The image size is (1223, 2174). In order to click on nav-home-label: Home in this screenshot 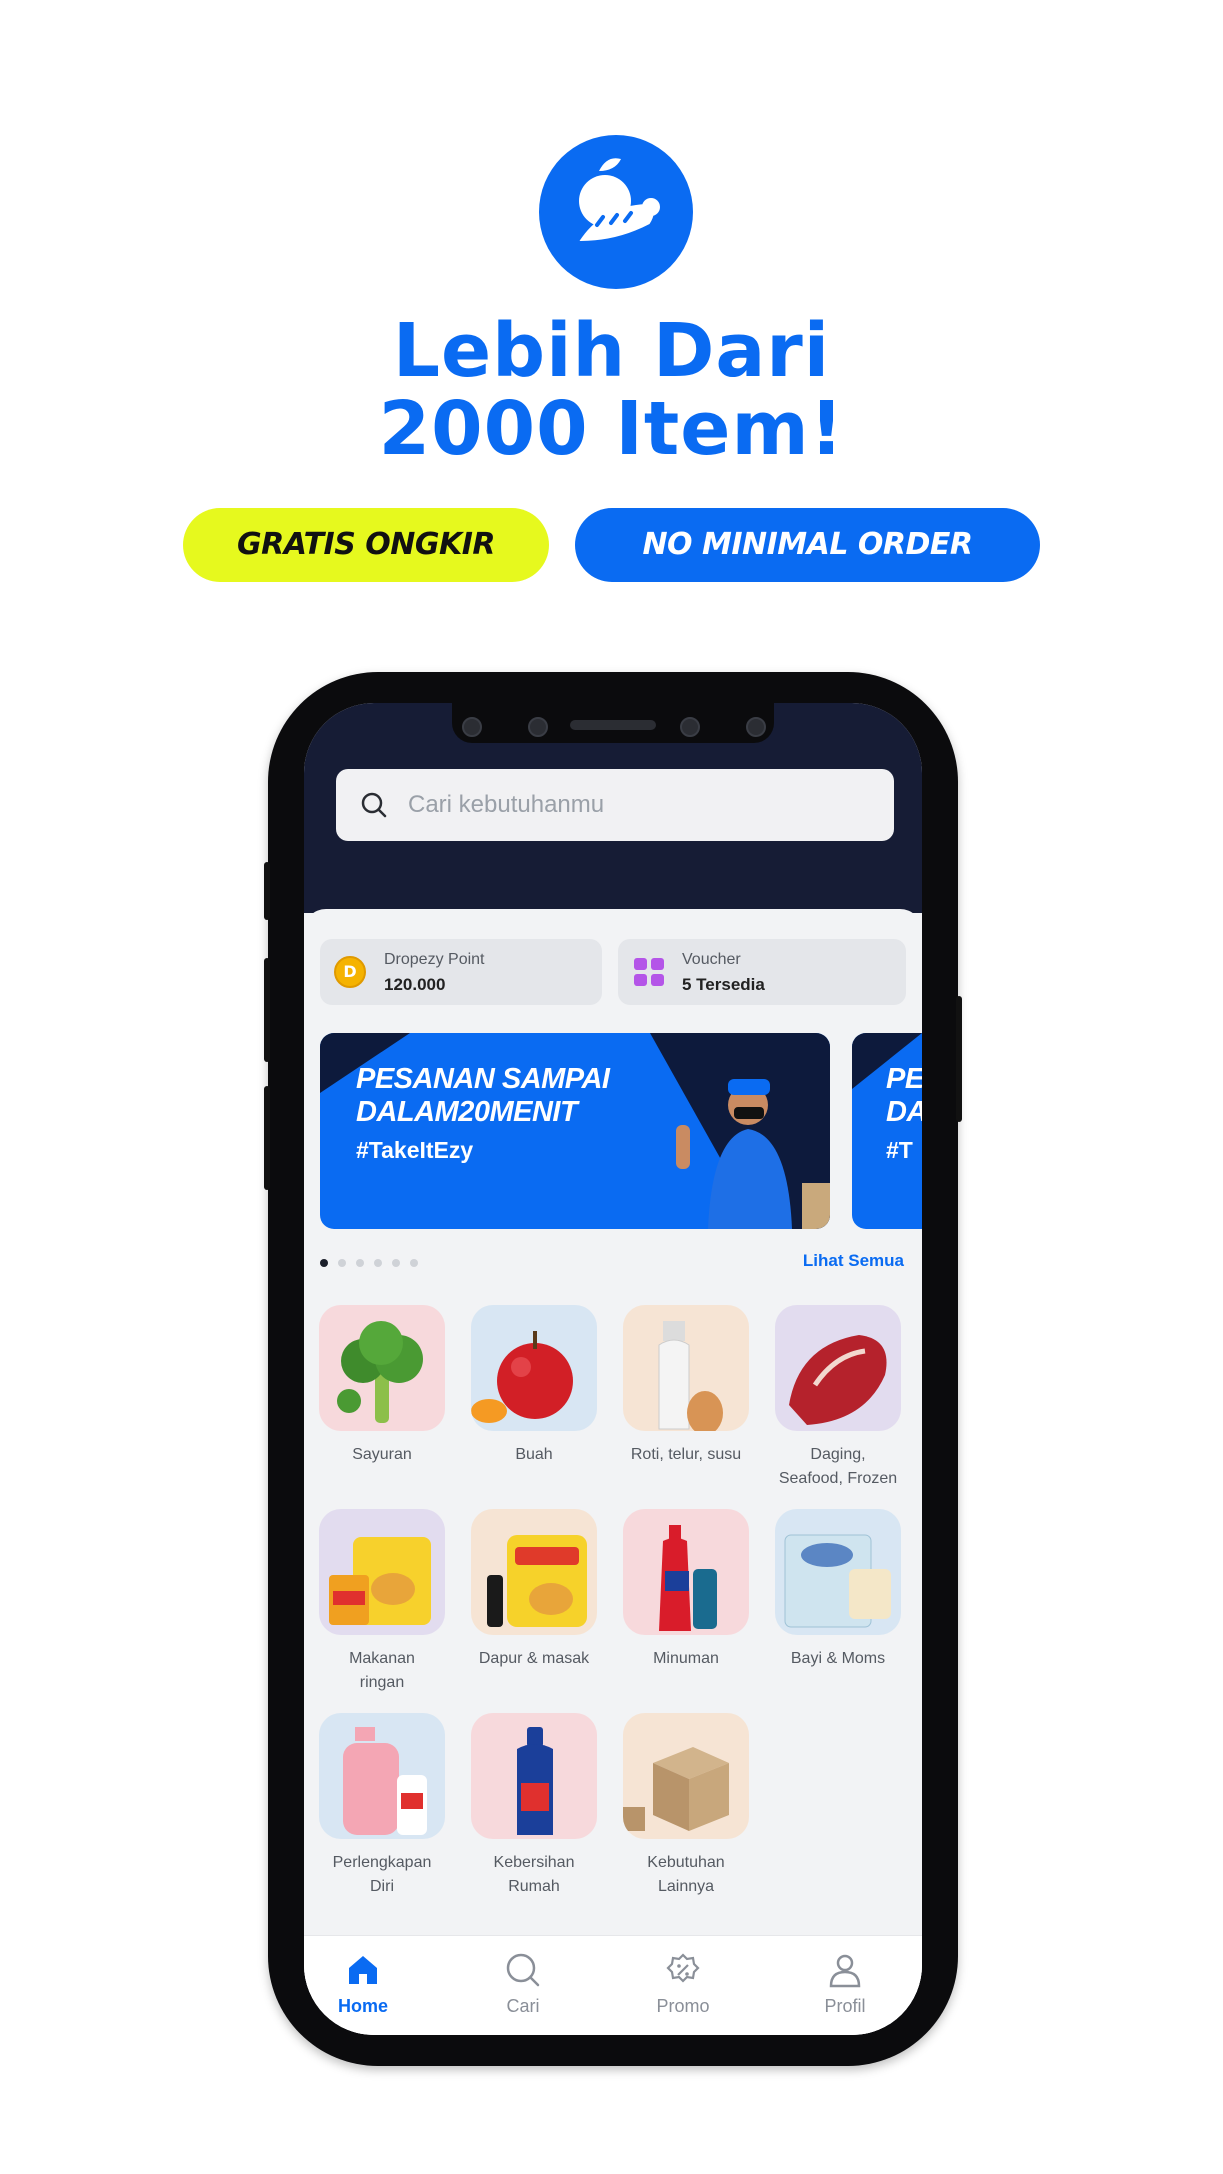, I will do `click(362, 2006)`.